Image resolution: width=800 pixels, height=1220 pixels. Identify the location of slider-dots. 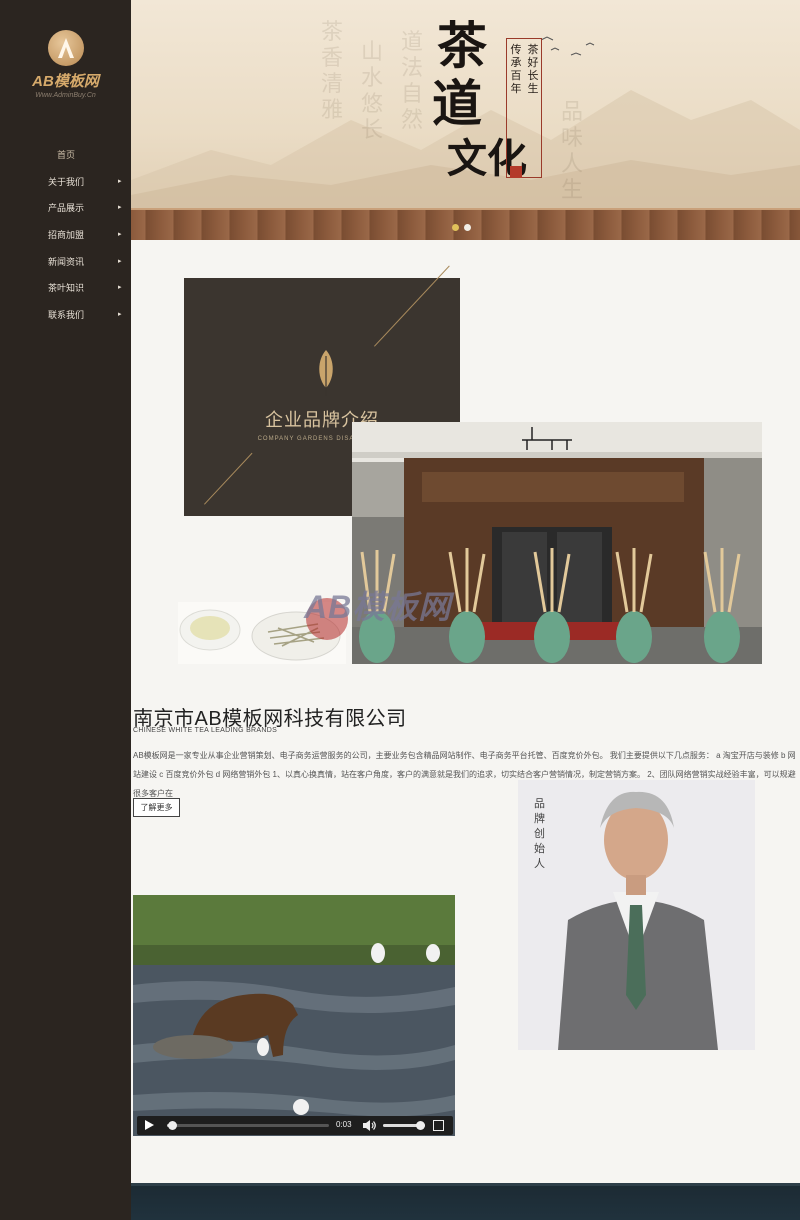
(464, 227).